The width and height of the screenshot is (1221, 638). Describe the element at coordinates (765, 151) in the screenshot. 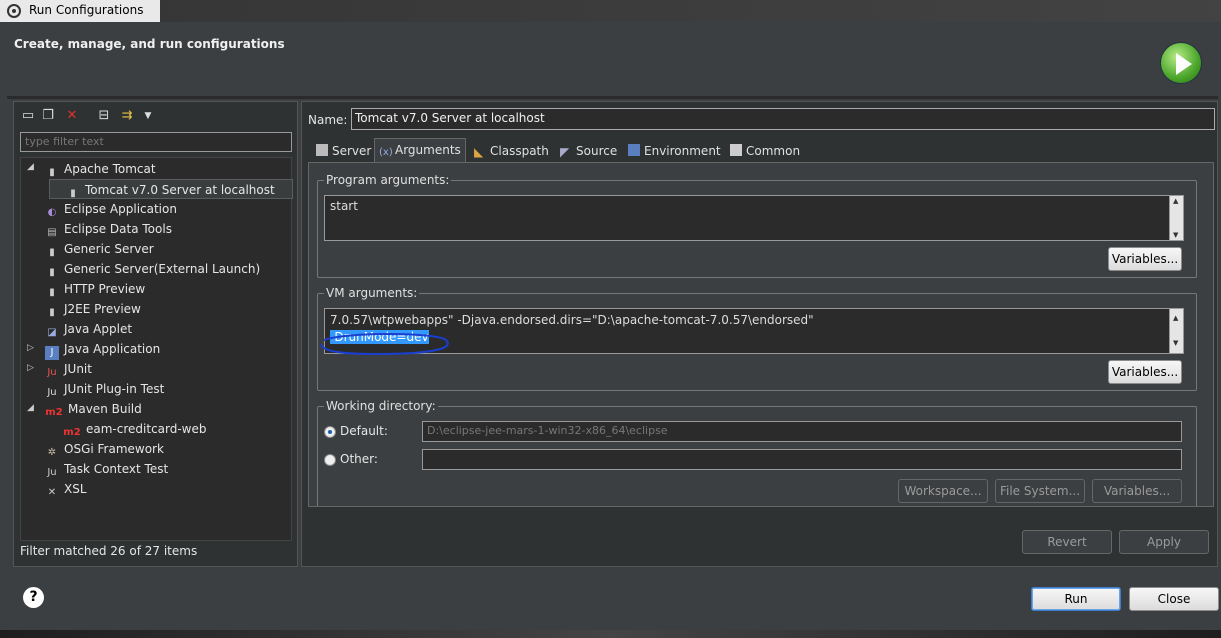

I see `tab-common: Common` at that location.